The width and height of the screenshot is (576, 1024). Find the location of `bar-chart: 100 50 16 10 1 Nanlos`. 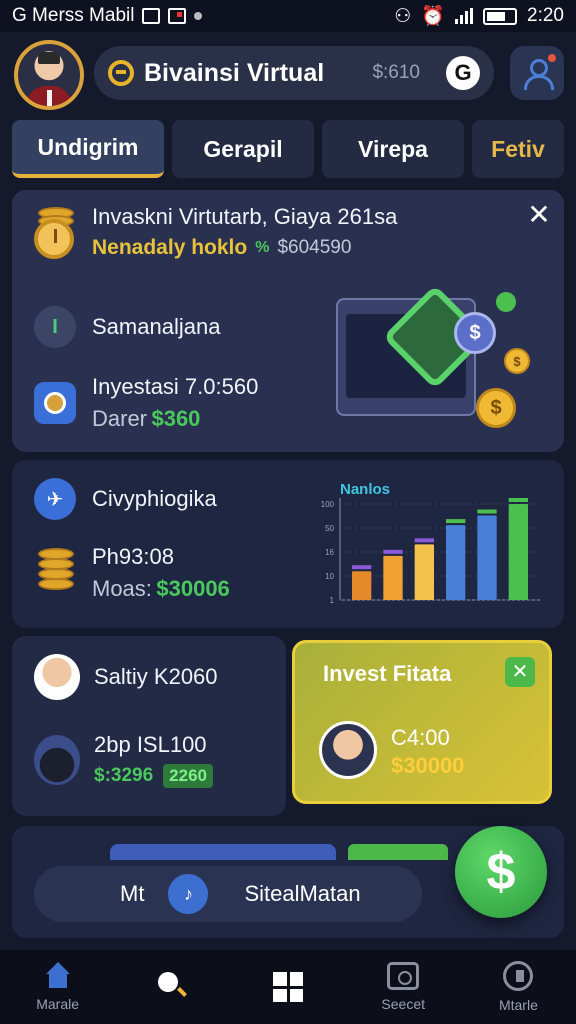

bar-chart: 100 50 16 10 1 Nanlos is located at coordinates (425, 543).